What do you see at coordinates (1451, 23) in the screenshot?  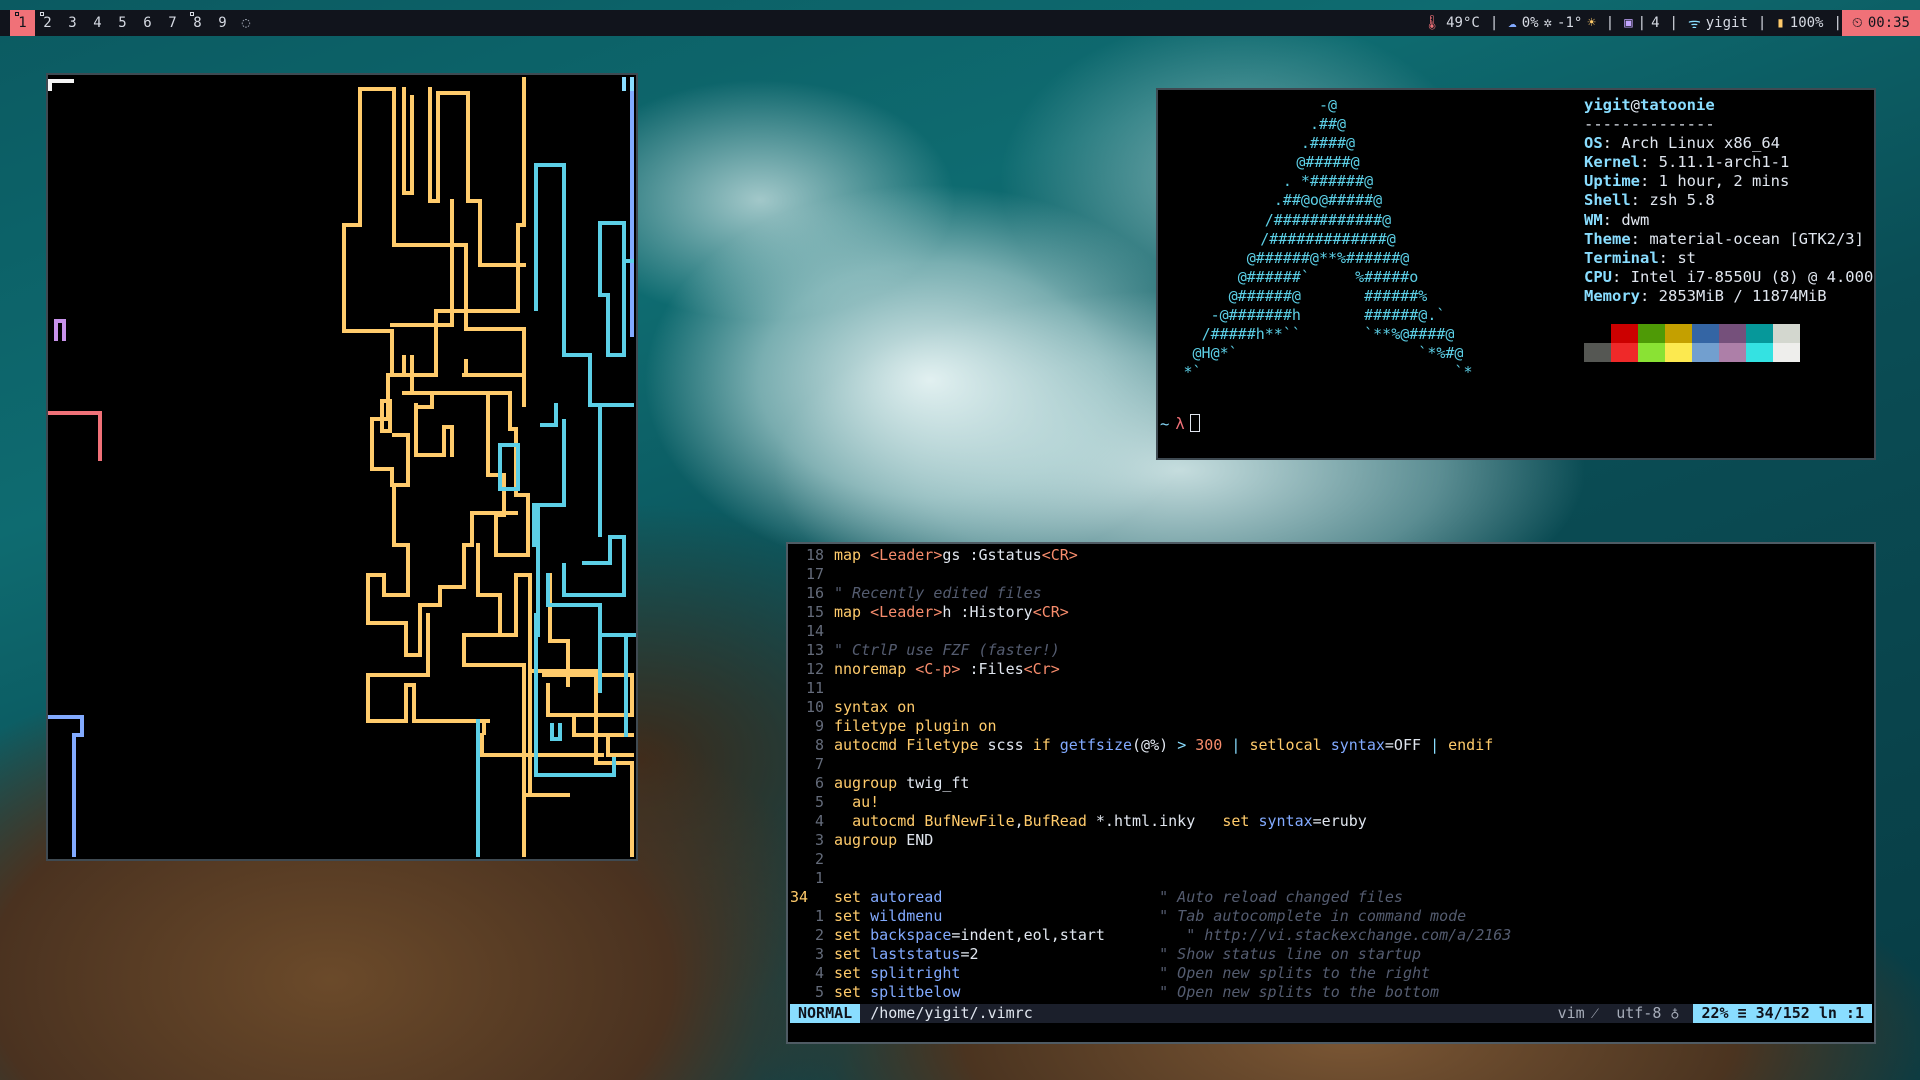 I see `temperature-widget: 🌡 49°C` at bounding box center [1451, 23].